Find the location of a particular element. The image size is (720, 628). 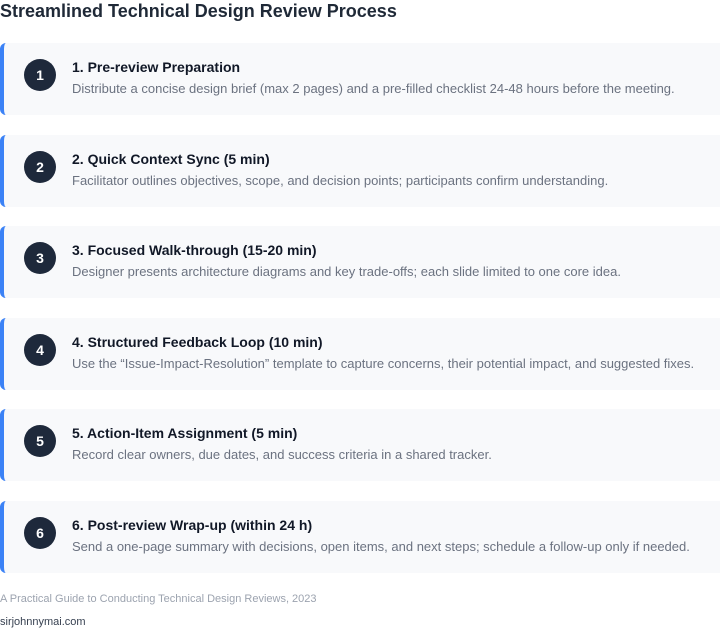

step-number-badge: 4 is located at coordinates (40, 349).